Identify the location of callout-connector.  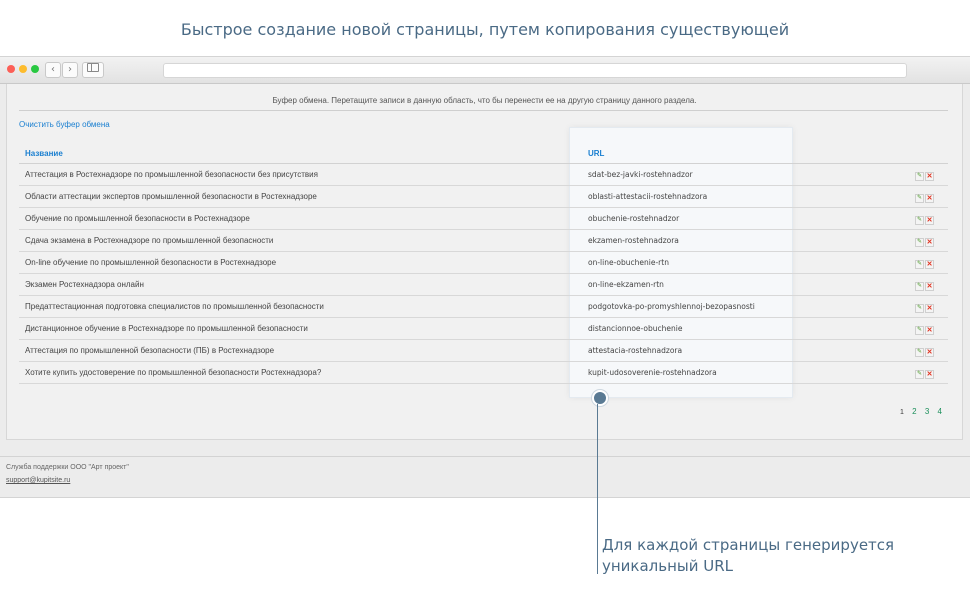
(597, 489).